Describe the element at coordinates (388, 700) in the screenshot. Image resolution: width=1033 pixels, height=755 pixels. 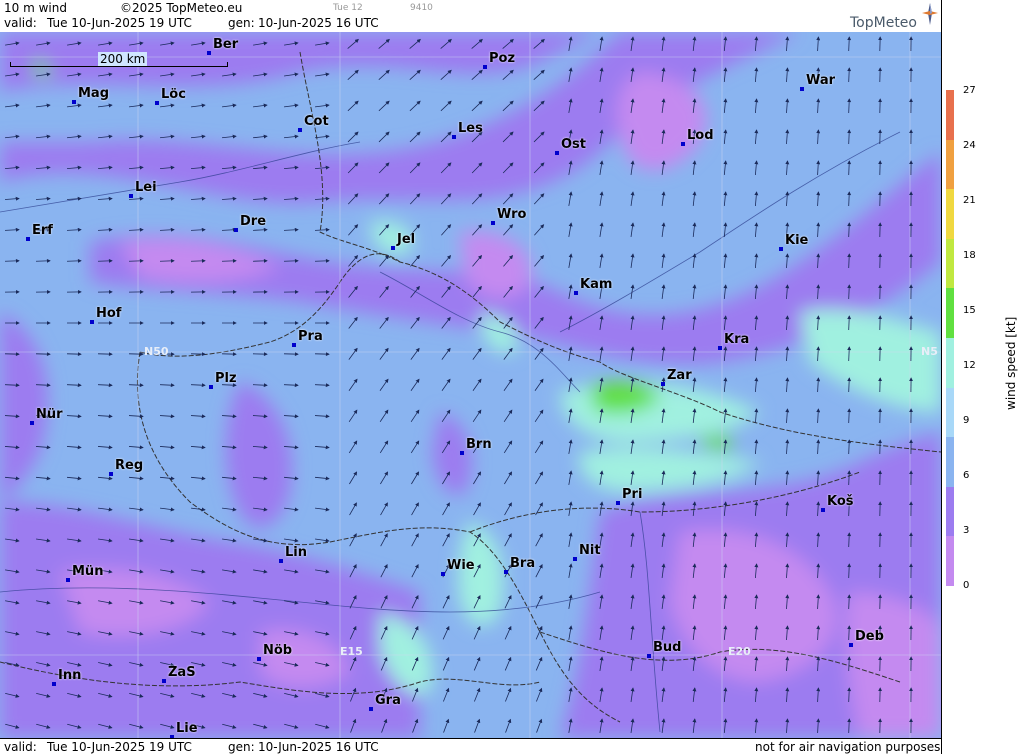
I see `city-label: Gra` at that location.